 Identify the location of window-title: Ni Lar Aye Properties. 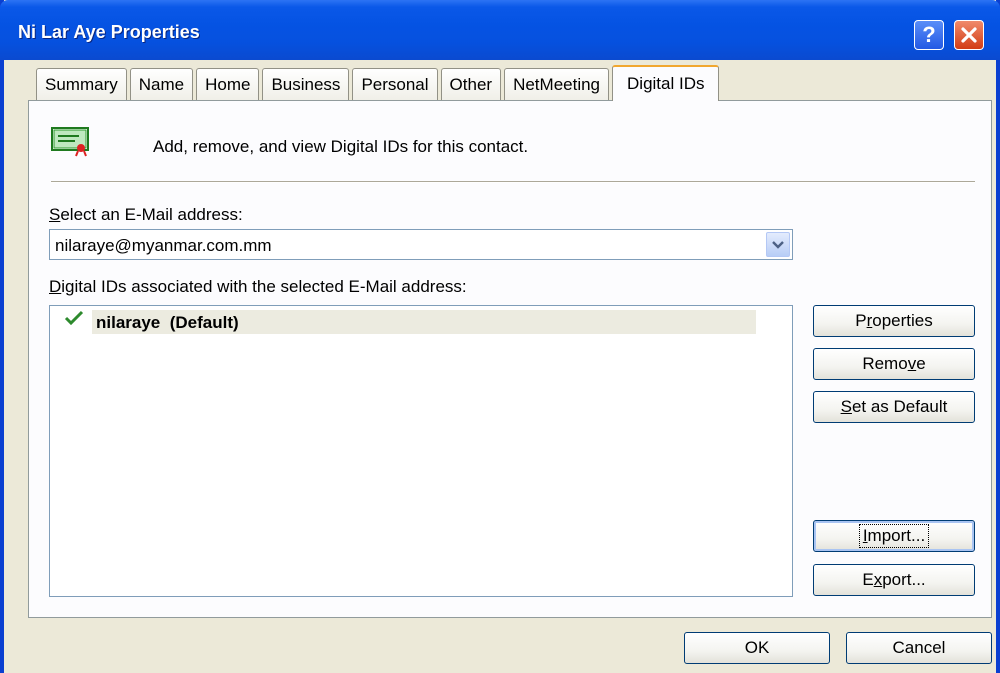
(109, 32).